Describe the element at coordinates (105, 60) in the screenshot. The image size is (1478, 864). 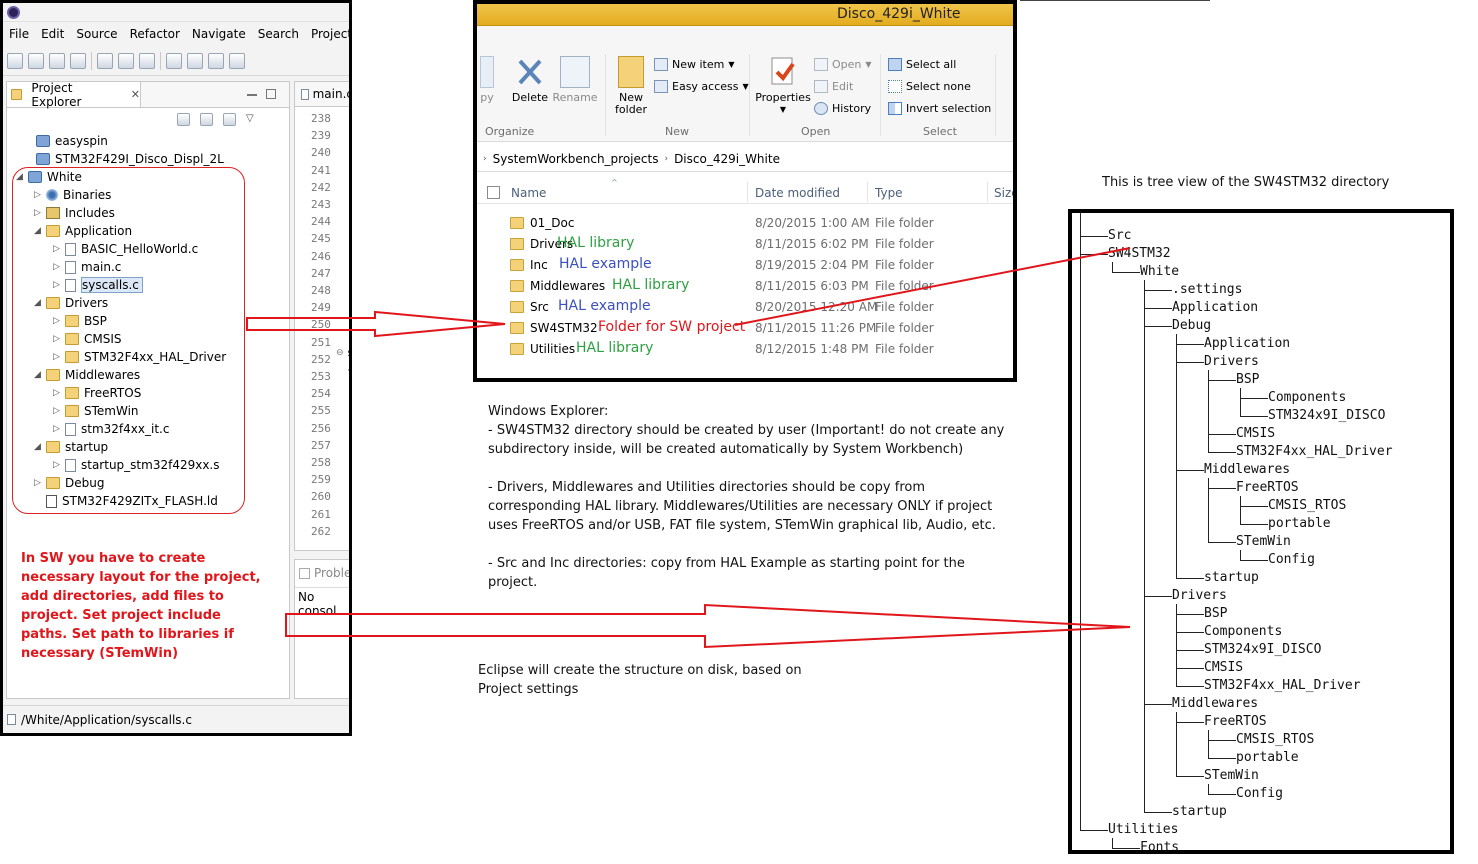
I see `settings-gear-icon` at that location.